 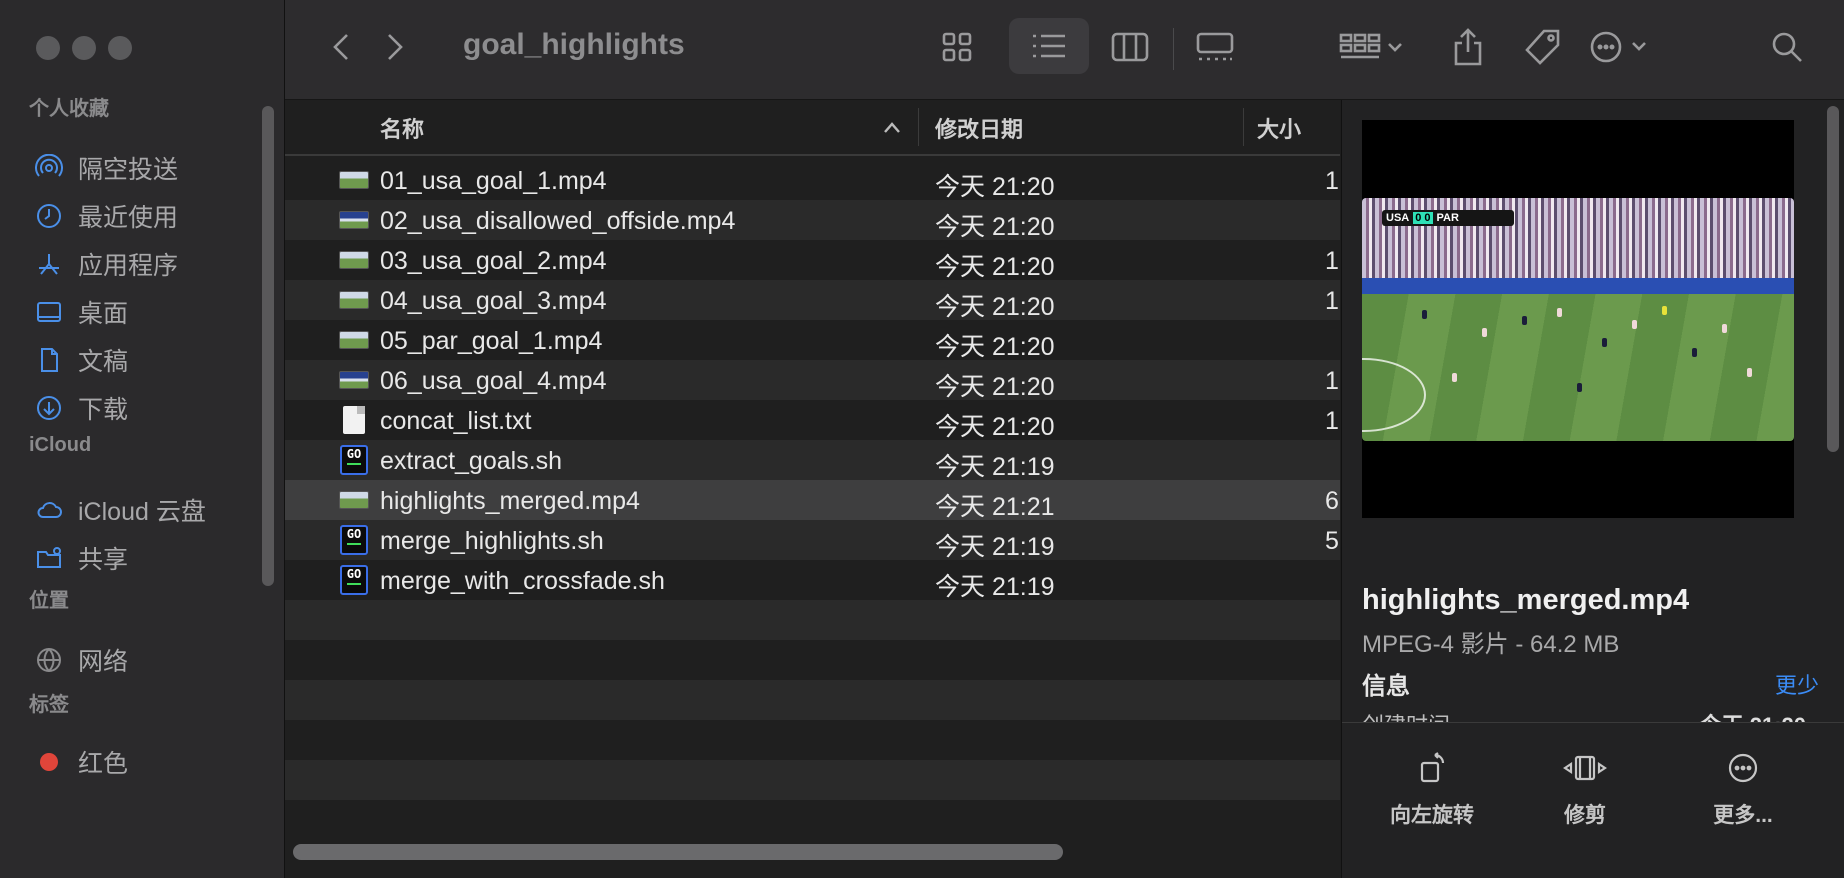 What do you see at coordinates (106, 216) in the screenshot?
I see `sidebar-item-recents: 最近使用` at bounding box center [106, 216].